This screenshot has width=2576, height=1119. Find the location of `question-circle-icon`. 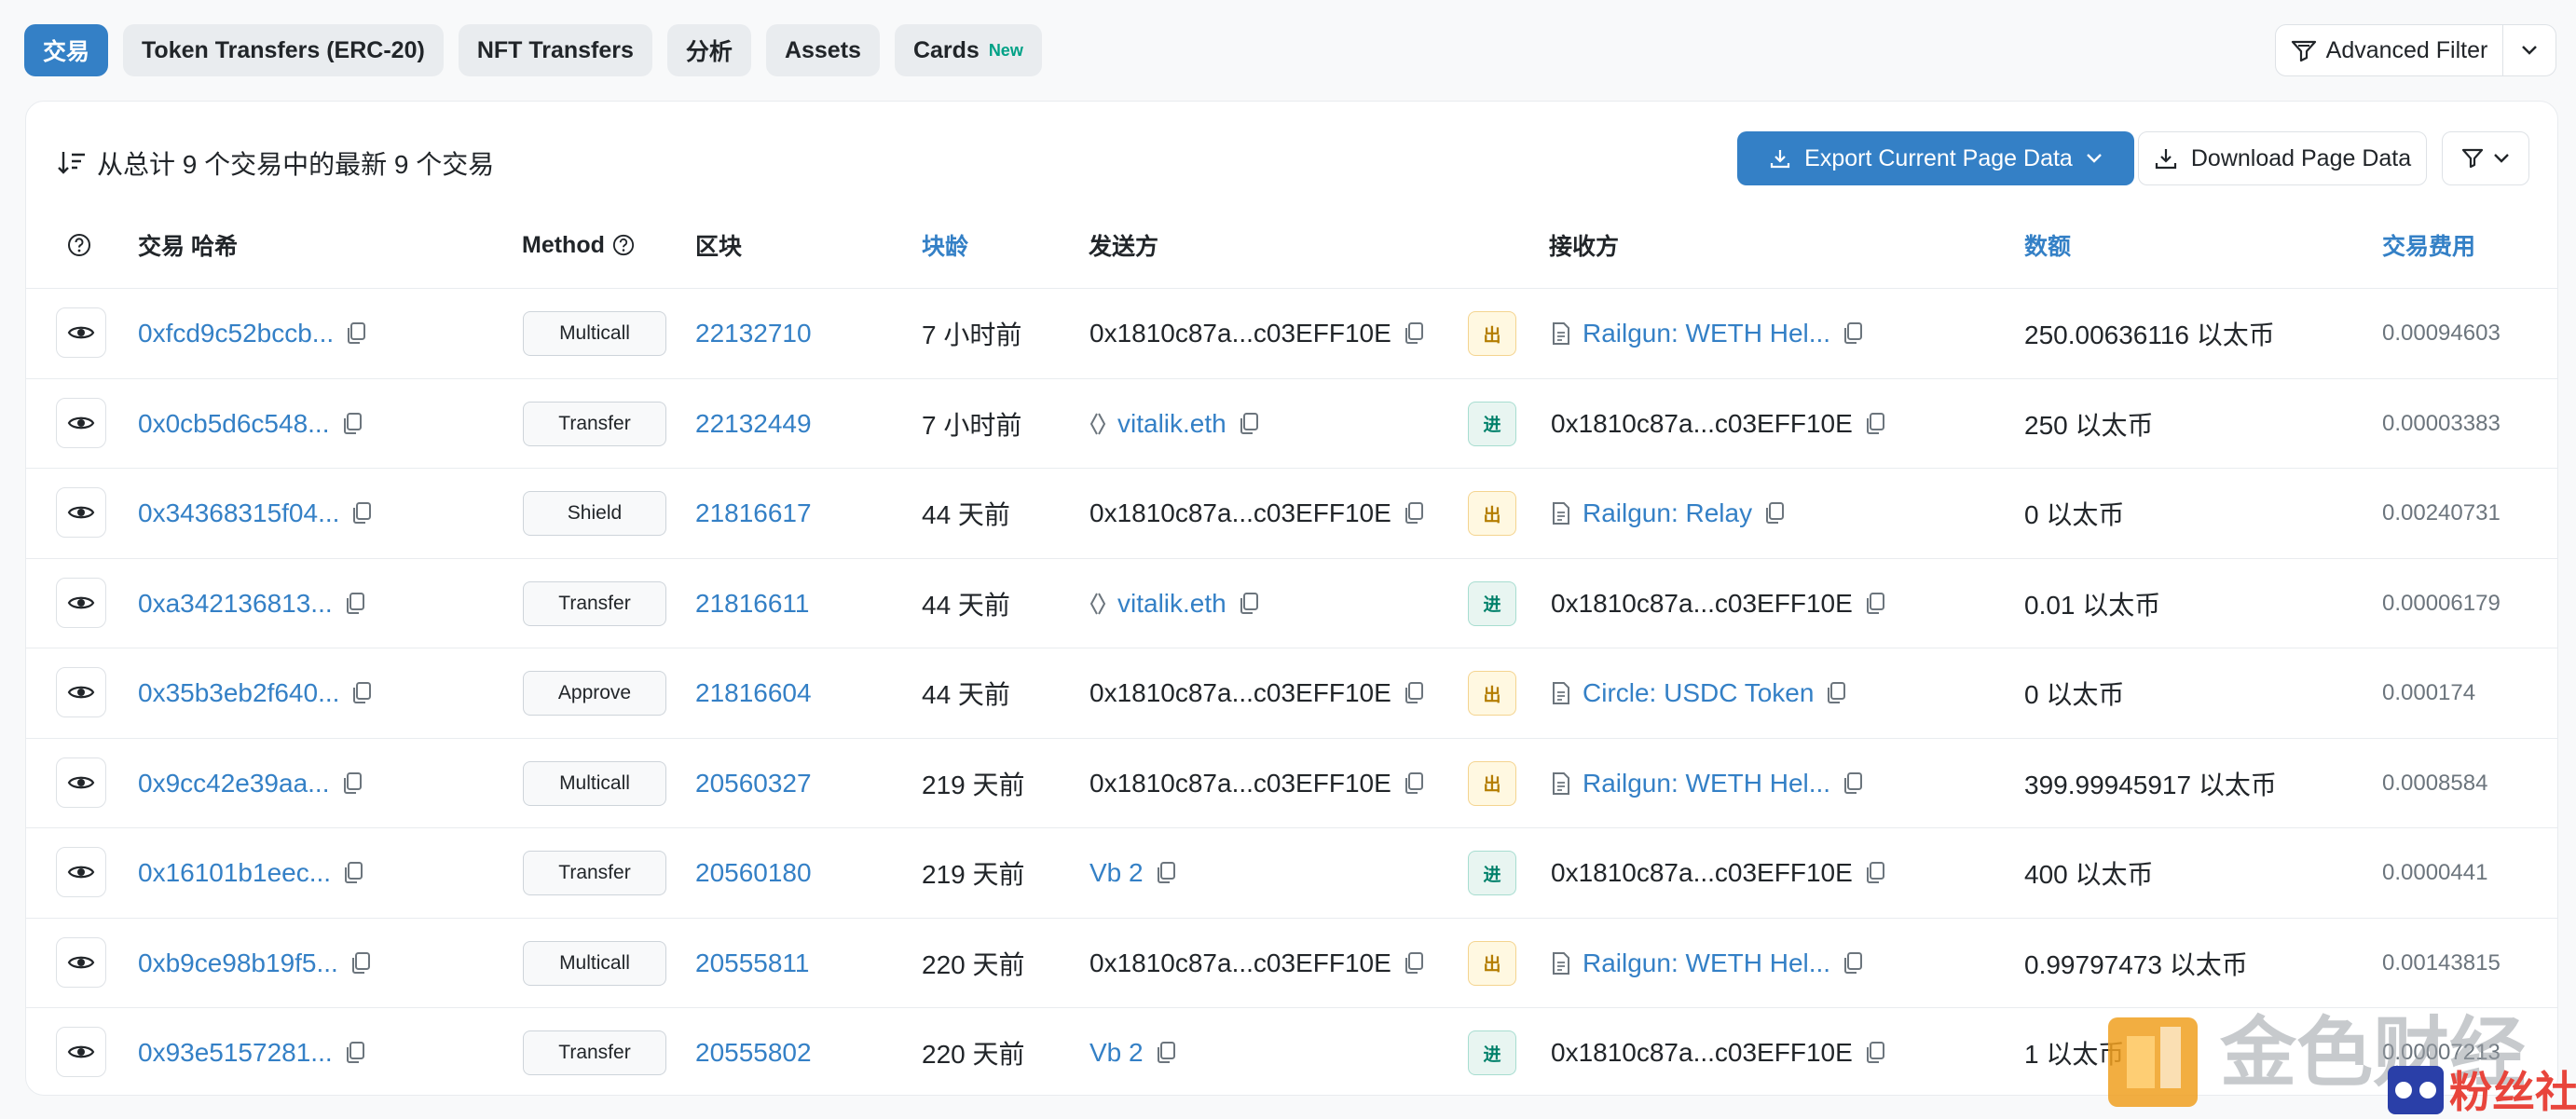

question-circle-icon is located at coordinates (623, 245).